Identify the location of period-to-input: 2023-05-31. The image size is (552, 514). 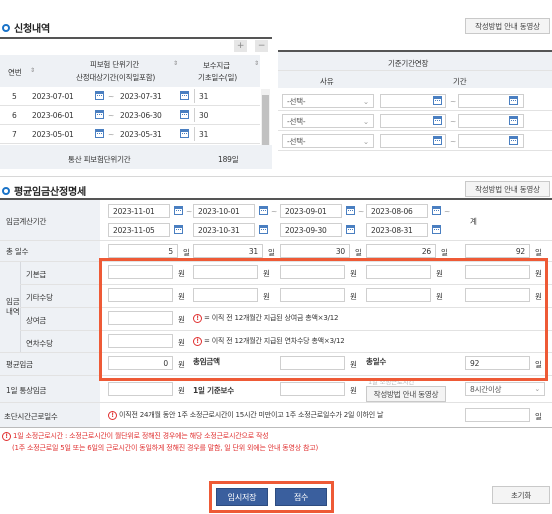
(146, 134).